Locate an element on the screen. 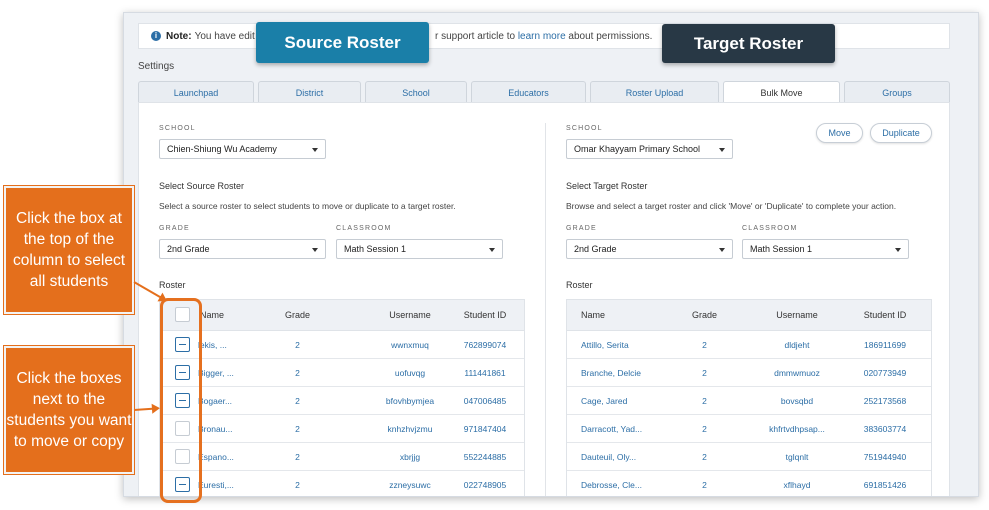  table-row: Euresti,... 2 zzneysuwc 022748905 is located at coordinates (342, 483).